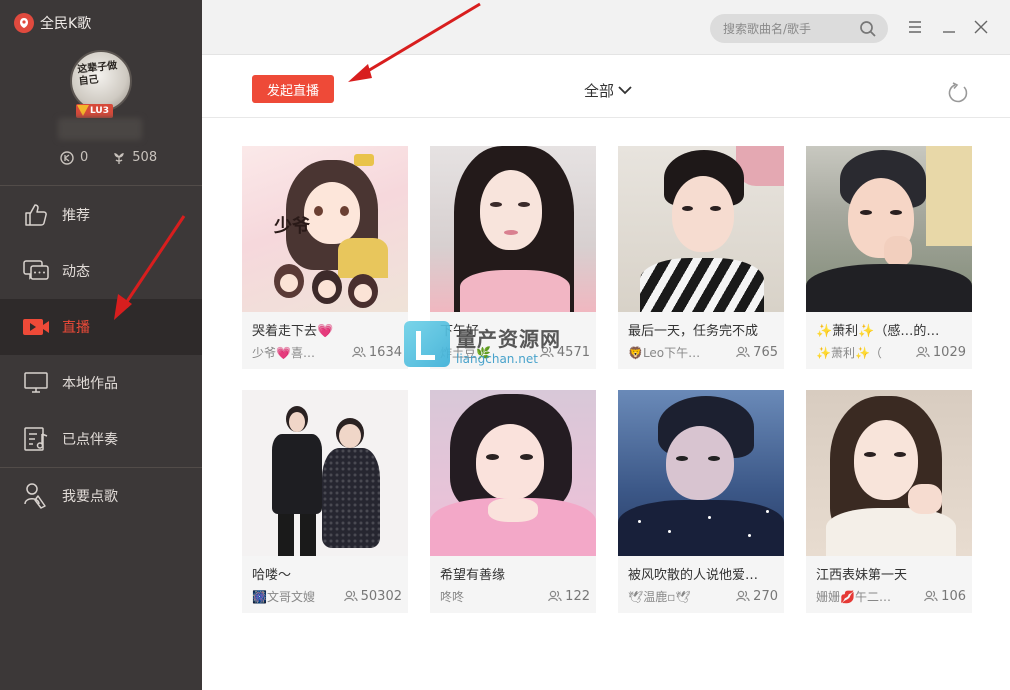 The width and height of the screenshot is (1010, 690). What do you see at coordinates (765, 352) in the screenshot?
I see `viewer-number: 765` at bounding box center [765, 352].